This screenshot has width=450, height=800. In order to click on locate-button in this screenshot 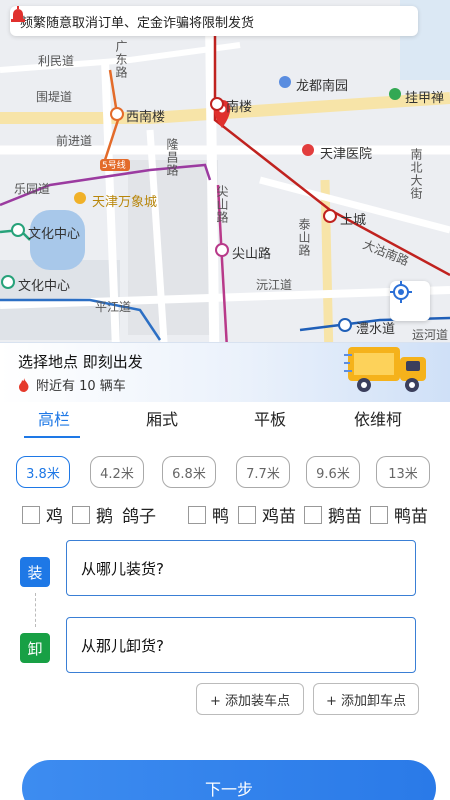, I will do `click(410, 301)`.